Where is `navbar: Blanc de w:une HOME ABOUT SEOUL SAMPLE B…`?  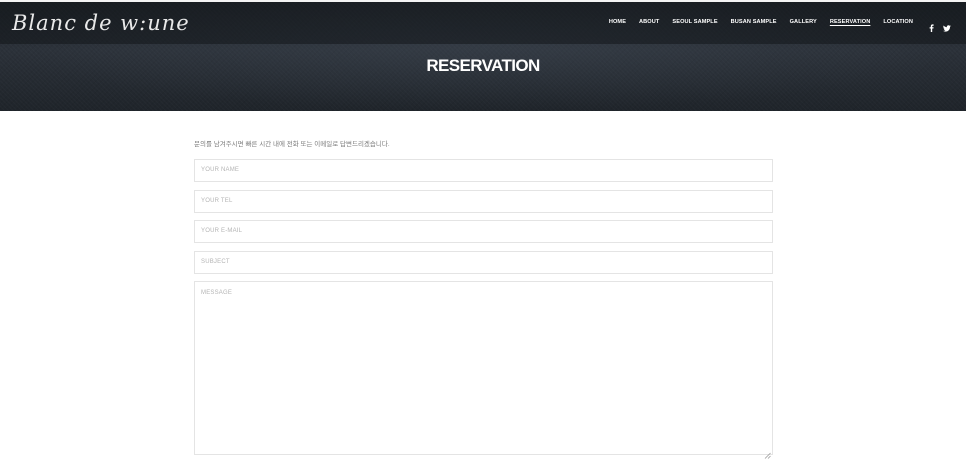 navbar: Blanc de w:une HOME ABOUT SEOUL SAMPLE B… is located at coordinates (483, 23).